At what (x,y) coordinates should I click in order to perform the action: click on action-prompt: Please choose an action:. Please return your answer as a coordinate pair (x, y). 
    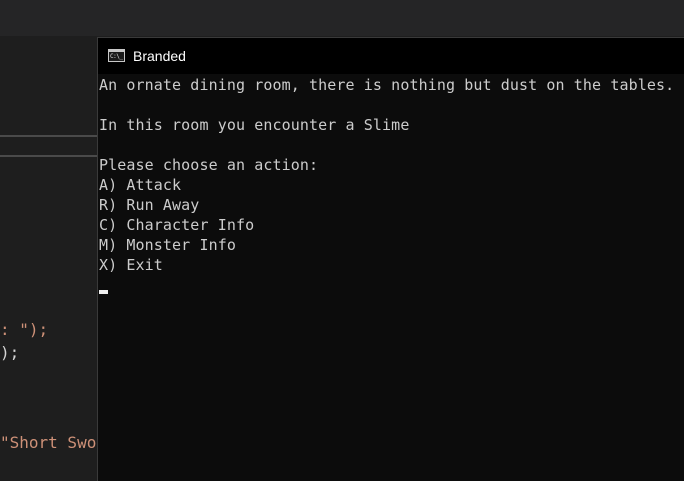
    Looking at the image, I should click on (209, 165).